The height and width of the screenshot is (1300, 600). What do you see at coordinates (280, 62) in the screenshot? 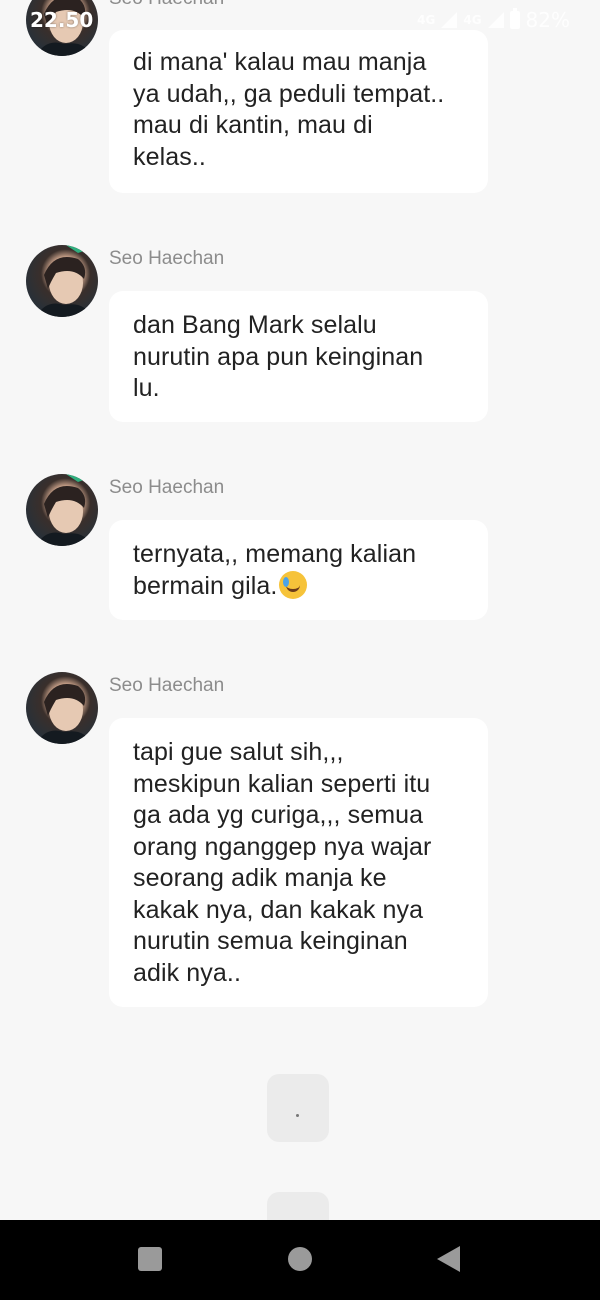
I see `message-line: di mana' kalau mau manja` at bounding box center [280, 62].